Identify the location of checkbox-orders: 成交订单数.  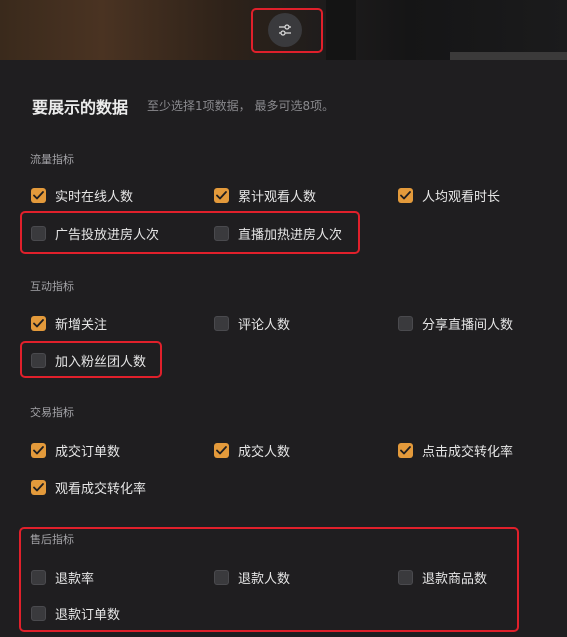
(75, 450).